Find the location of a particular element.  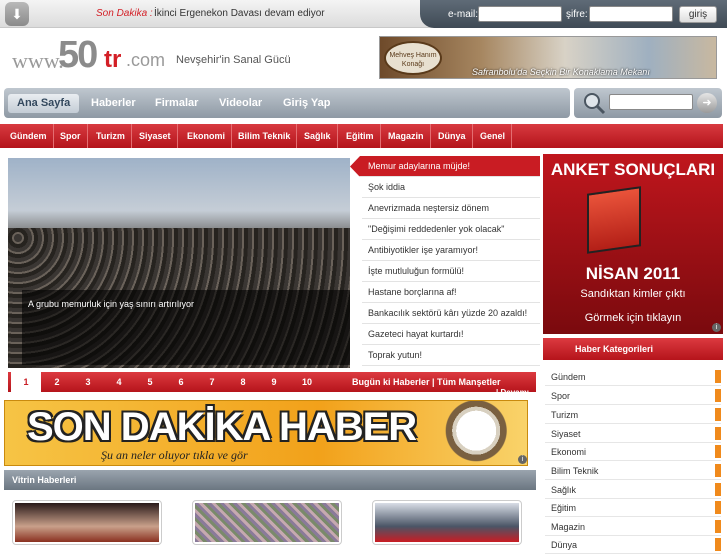

nav-item-firms: Firmalar is located at coordinates (176, 103).